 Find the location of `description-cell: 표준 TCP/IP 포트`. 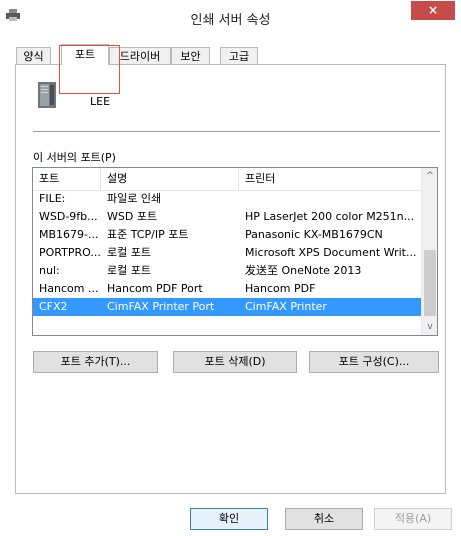

description-cell: 표준 TCP/IP 포트 is located at coordinates (148, 234).